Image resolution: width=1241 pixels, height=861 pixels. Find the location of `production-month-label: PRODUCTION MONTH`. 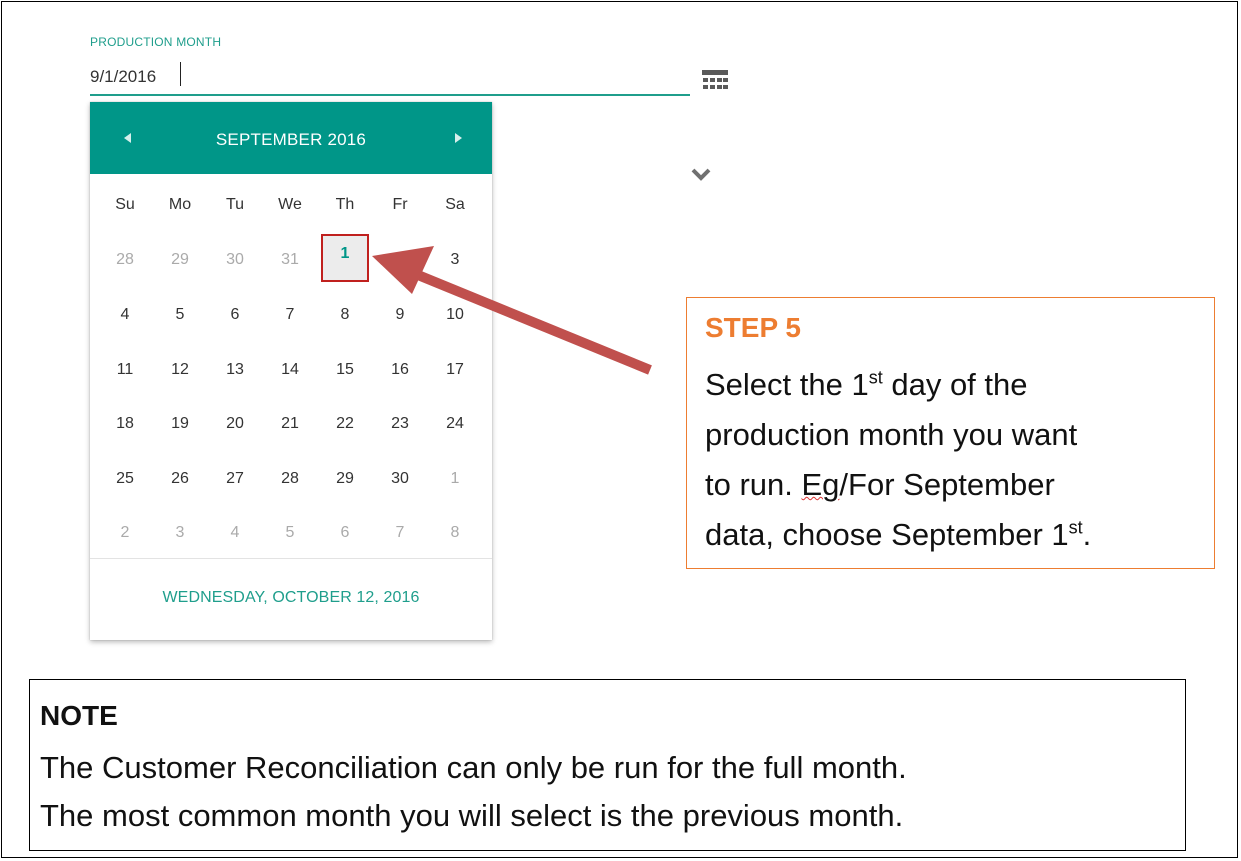

production-month-label: PRODUCTION MONTH is located at coordinates (156, 42).